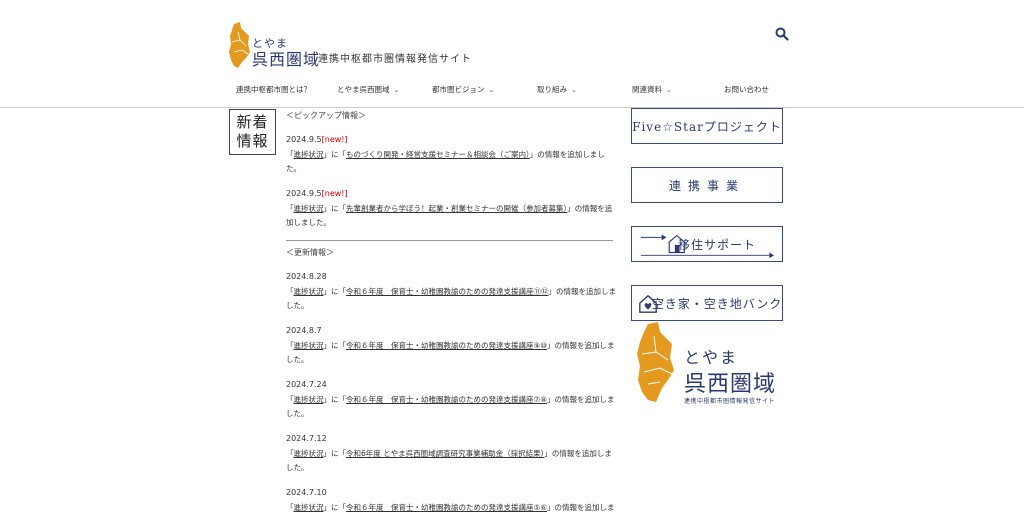  I want to click on house-heart-icon, so click(648, 303).